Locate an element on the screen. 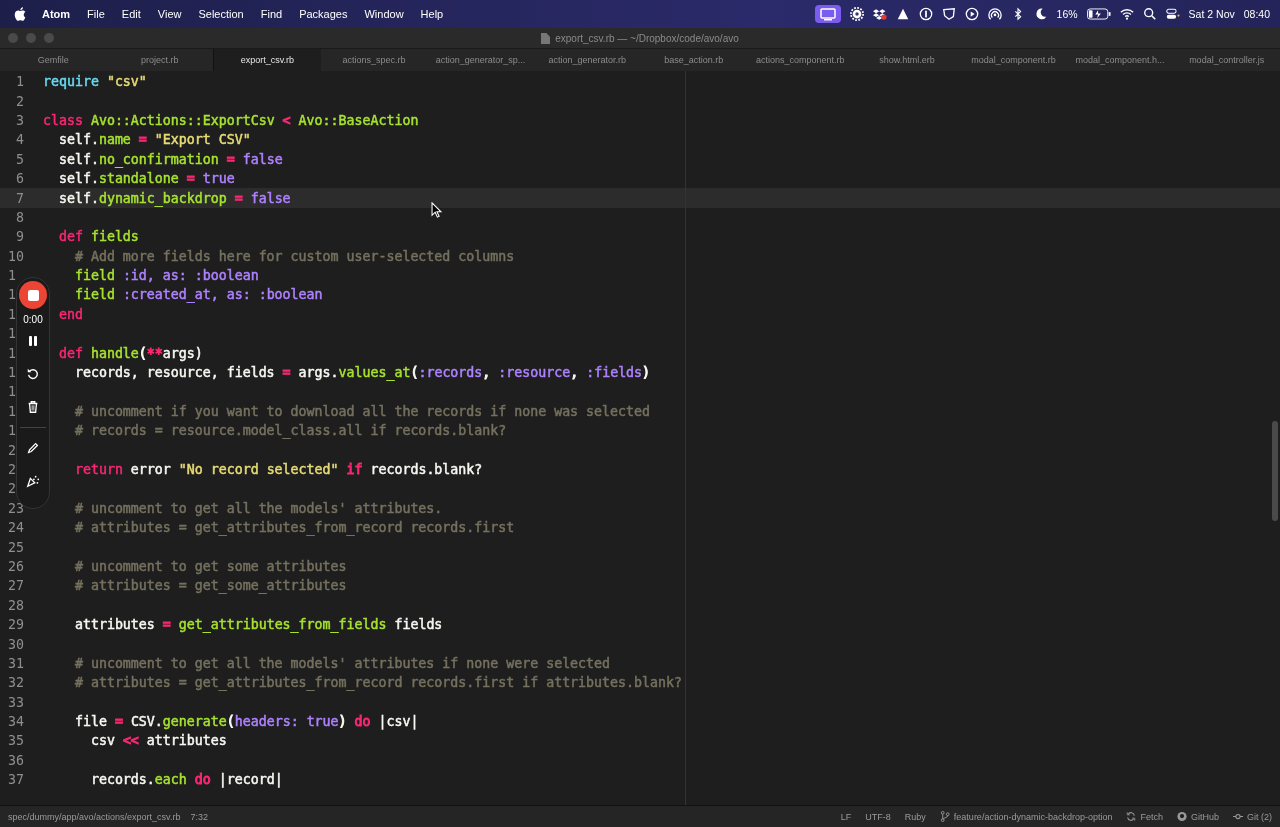 The width and height of the screenshot is (1280, 827). file-tab: actions_component.rb is located at coordinates (800, 60).